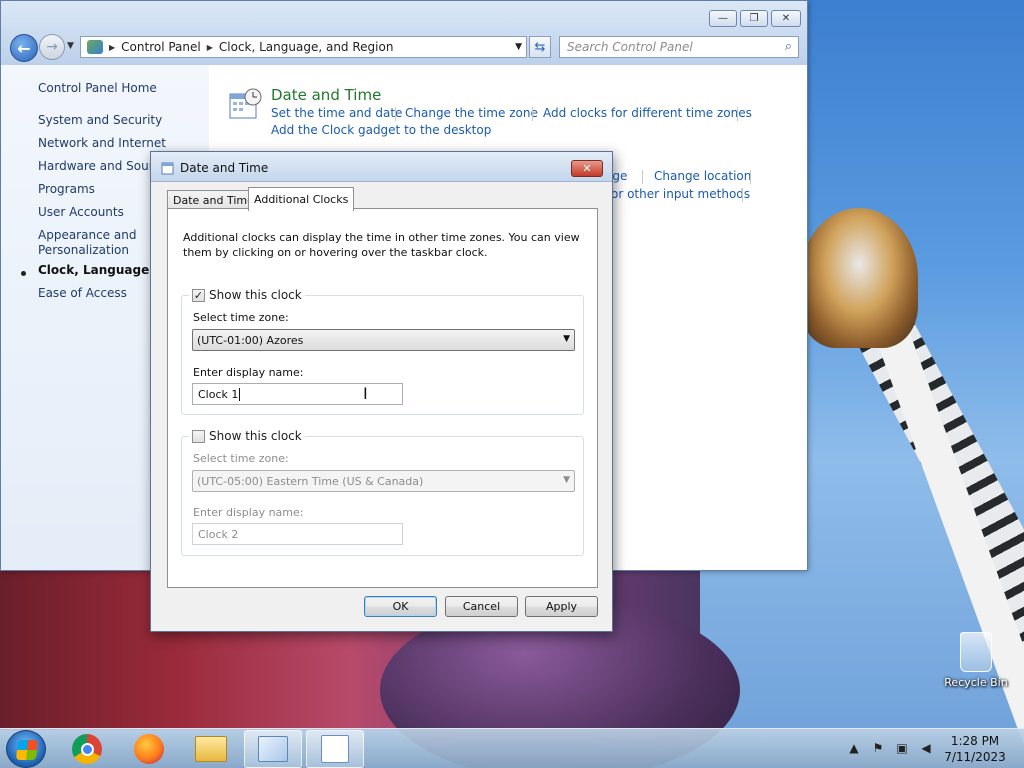 This screenshot has height=768, width=1024. I want to click on maximize-button: ❐, so click(754, 18).